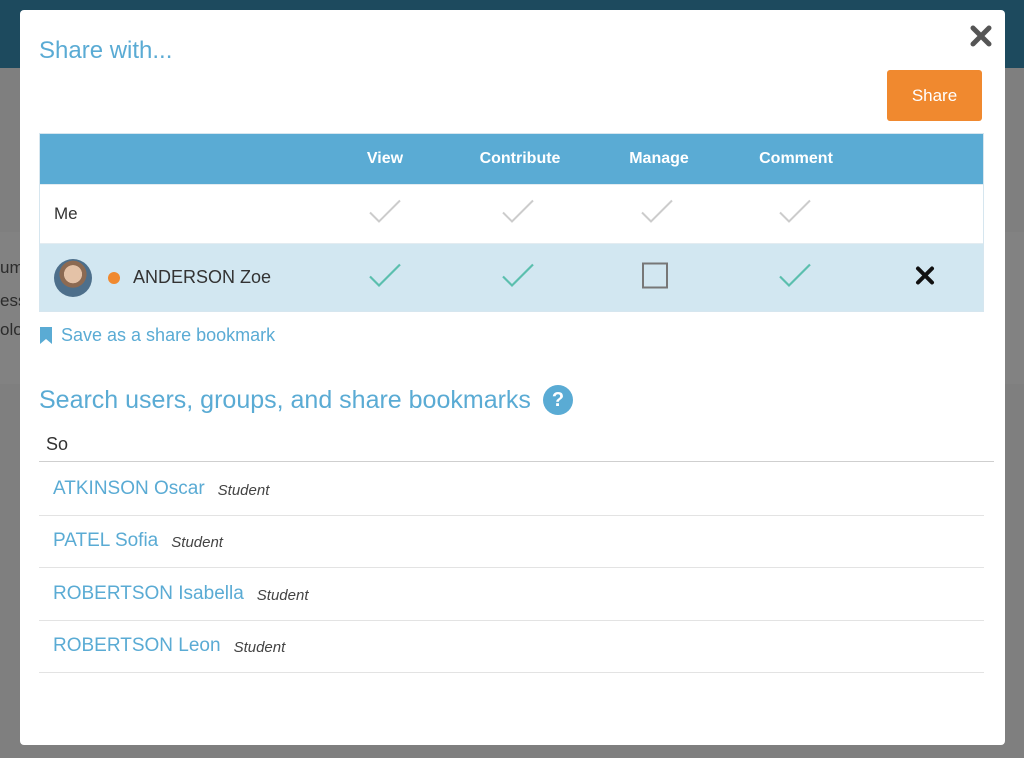  What do you see at coordinates (795, 277) in the screenshot?
I see `check-icon-comment` at bounding box center [795, 277].